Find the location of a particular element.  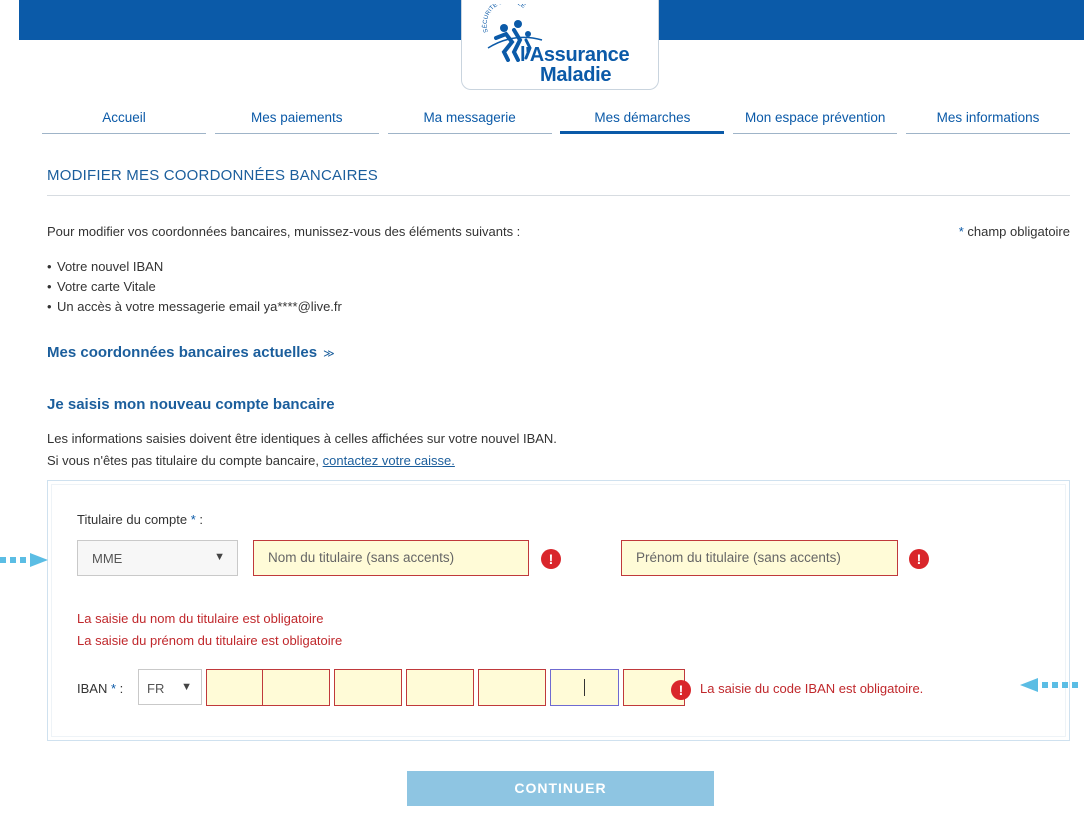

continue-button: CONTINUER is located at coordinates (560, 788).